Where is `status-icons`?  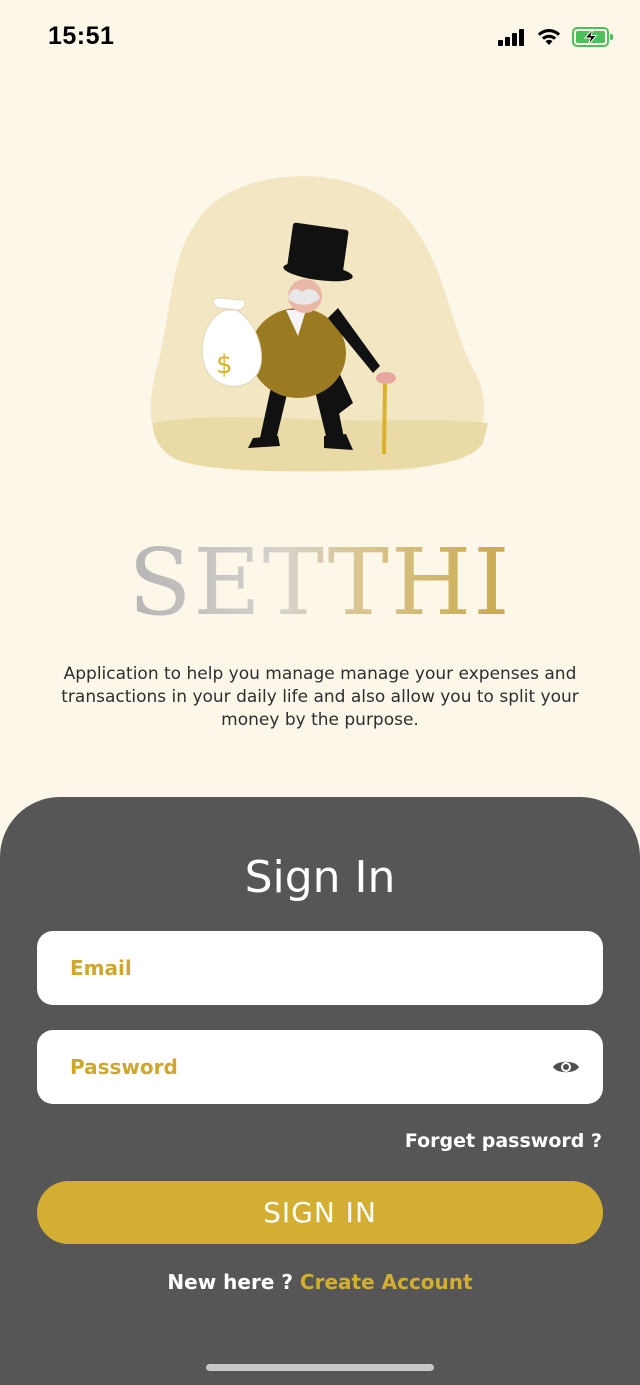
status-icons is located at coordinates (556, 39).